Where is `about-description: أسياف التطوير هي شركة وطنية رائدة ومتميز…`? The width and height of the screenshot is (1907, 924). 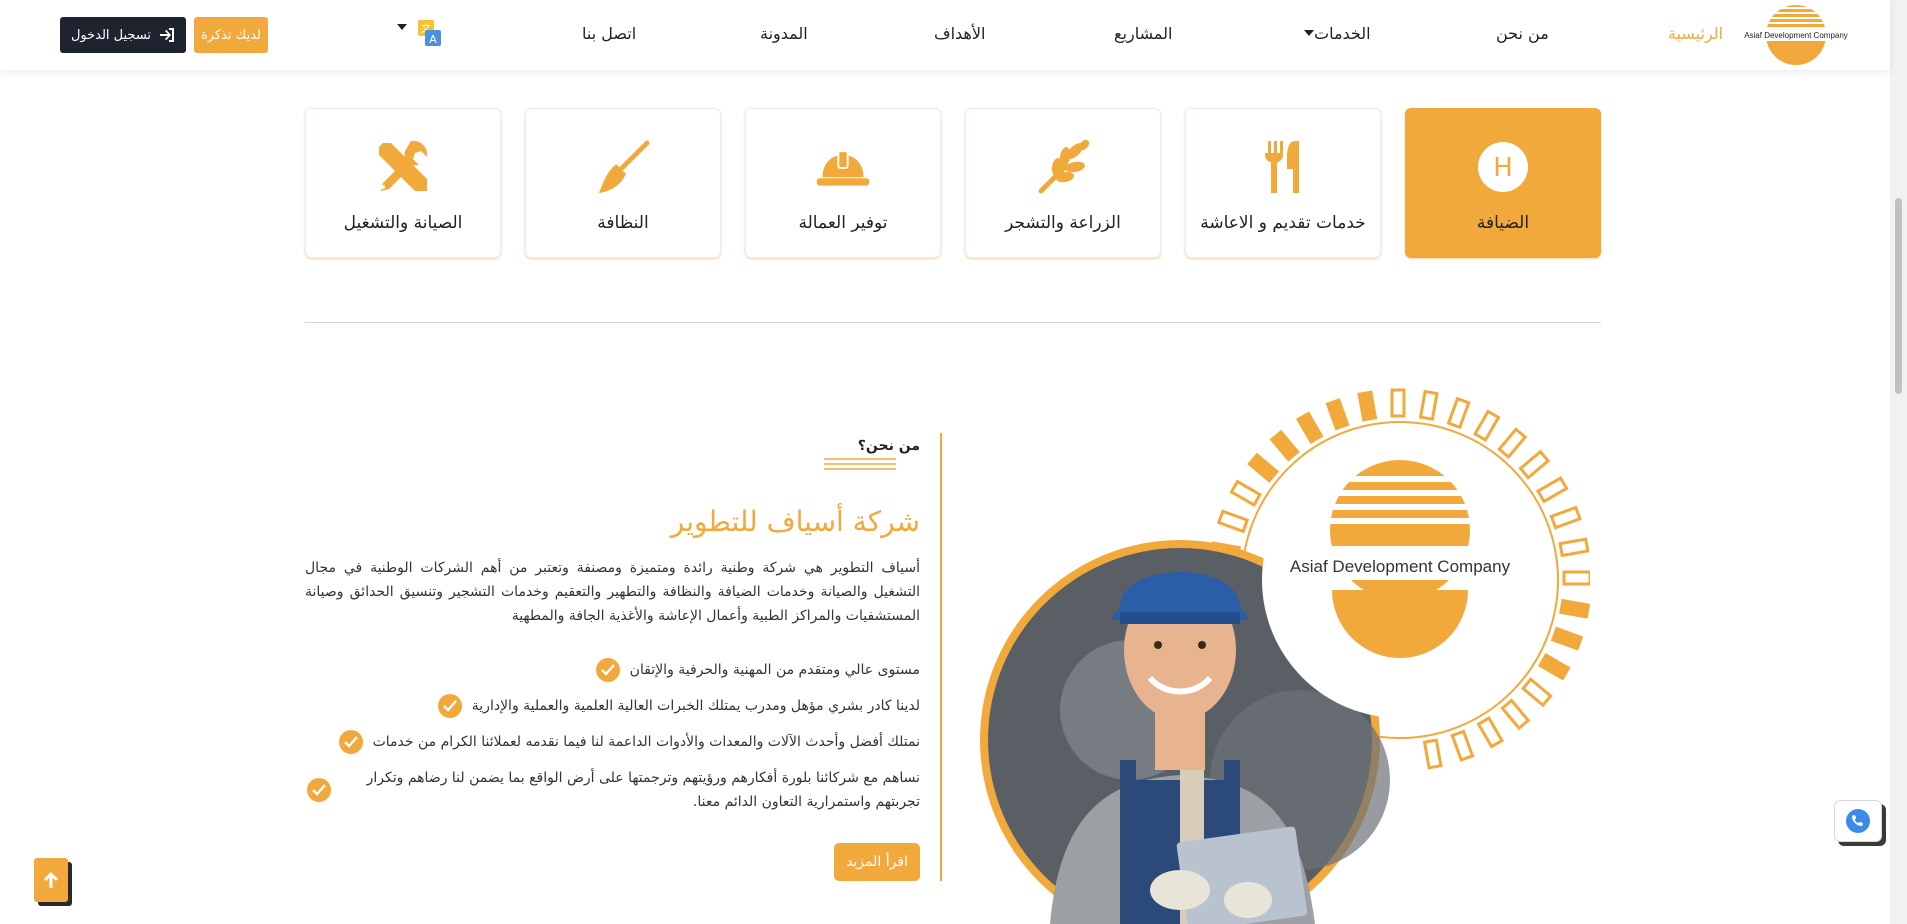
about-description: أسياف التطوير هي شركة وطنية رائدة ومتميز… is located at coordinates (612, 592).